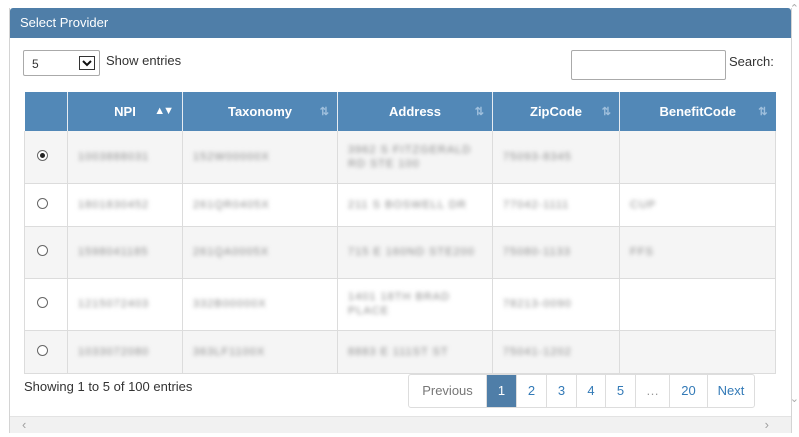 Image resolution: width=799 pixels, height=437 pixels. I want to click on pagination-page-4: 4, so click(591, 391).